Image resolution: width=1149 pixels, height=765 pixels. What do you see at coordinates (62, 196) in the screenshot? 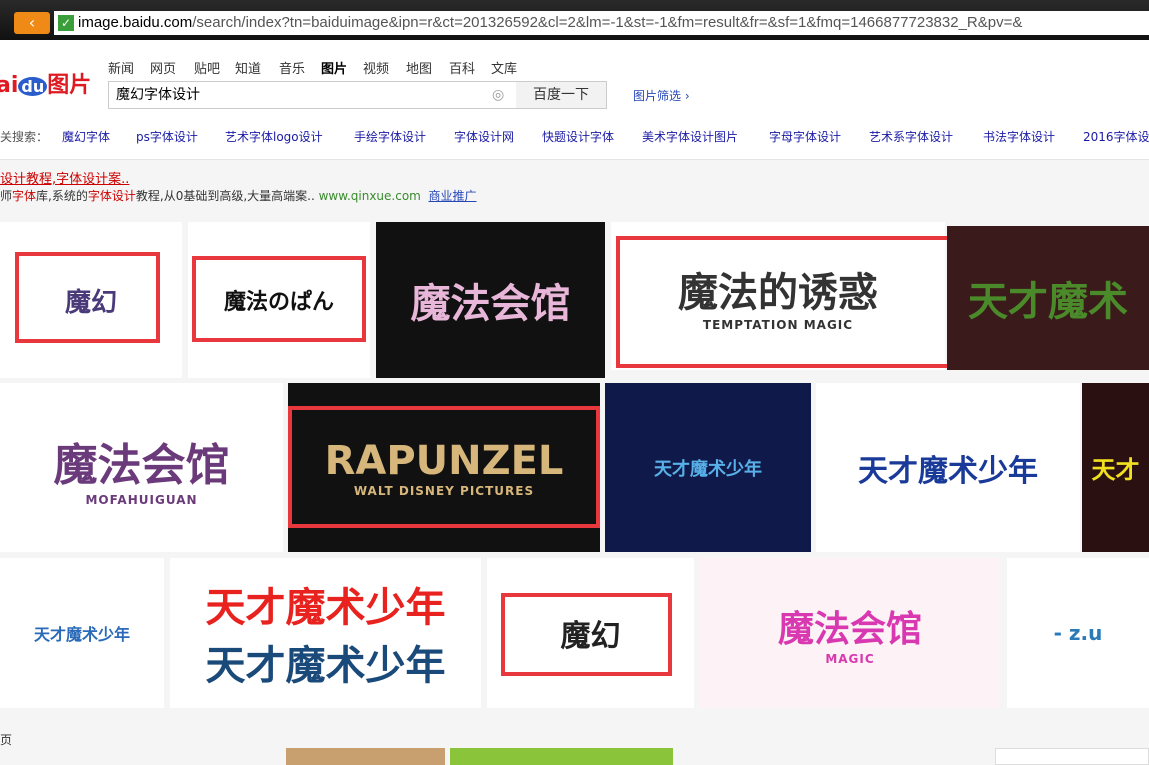
I see `ad-text: 库,系统的` at bounding box center [62, 196].